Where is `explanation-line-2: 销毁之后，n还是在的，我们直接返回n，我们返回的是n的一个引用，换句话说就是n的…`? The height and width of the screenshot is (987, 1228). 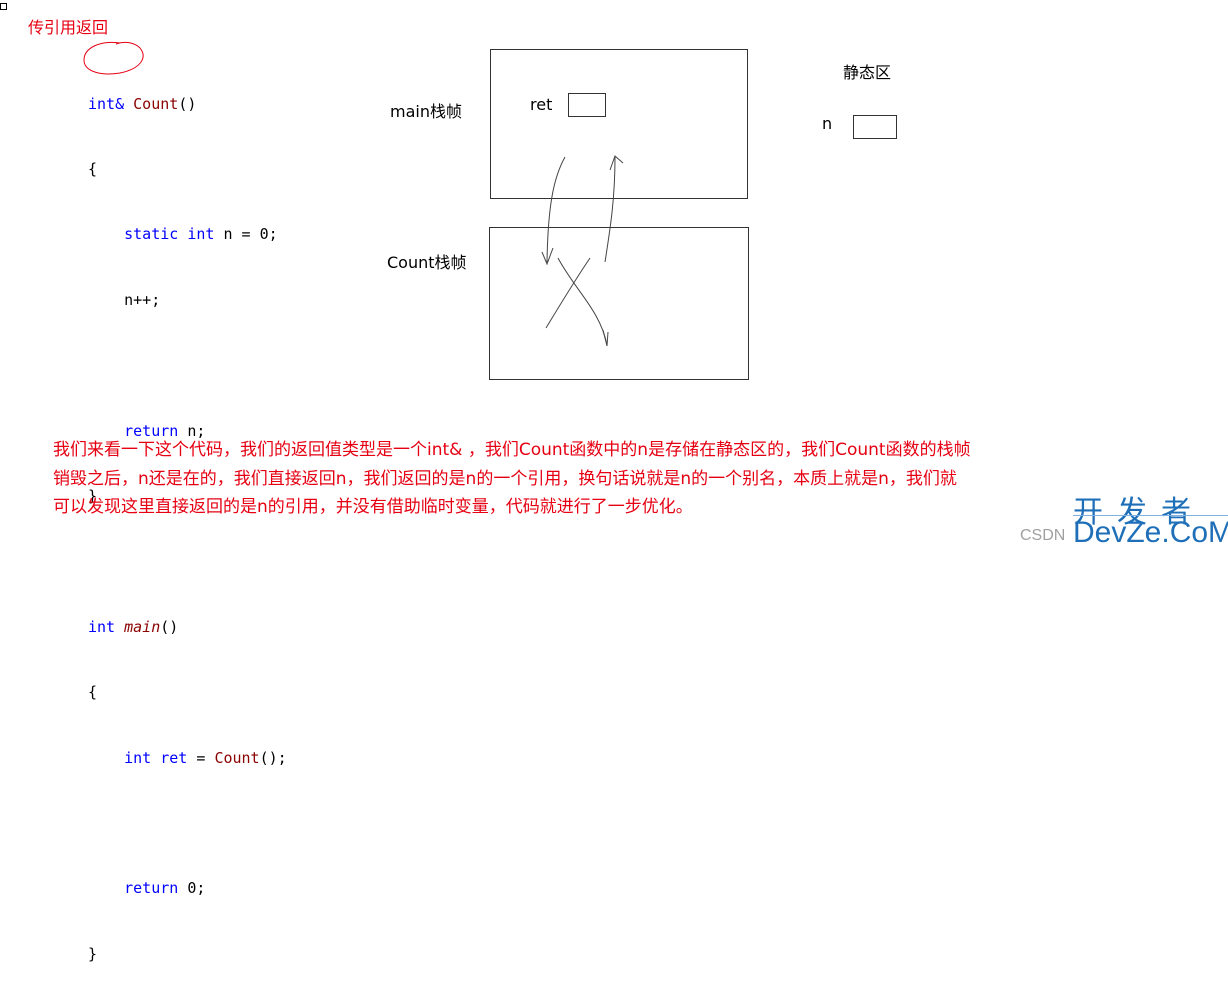 explanation-line-2: 销毁之后，n还是在的，我们直接返回n，我们返回的是n的一个引用，换句话说就是n的… is located at coordinates (505, 478).